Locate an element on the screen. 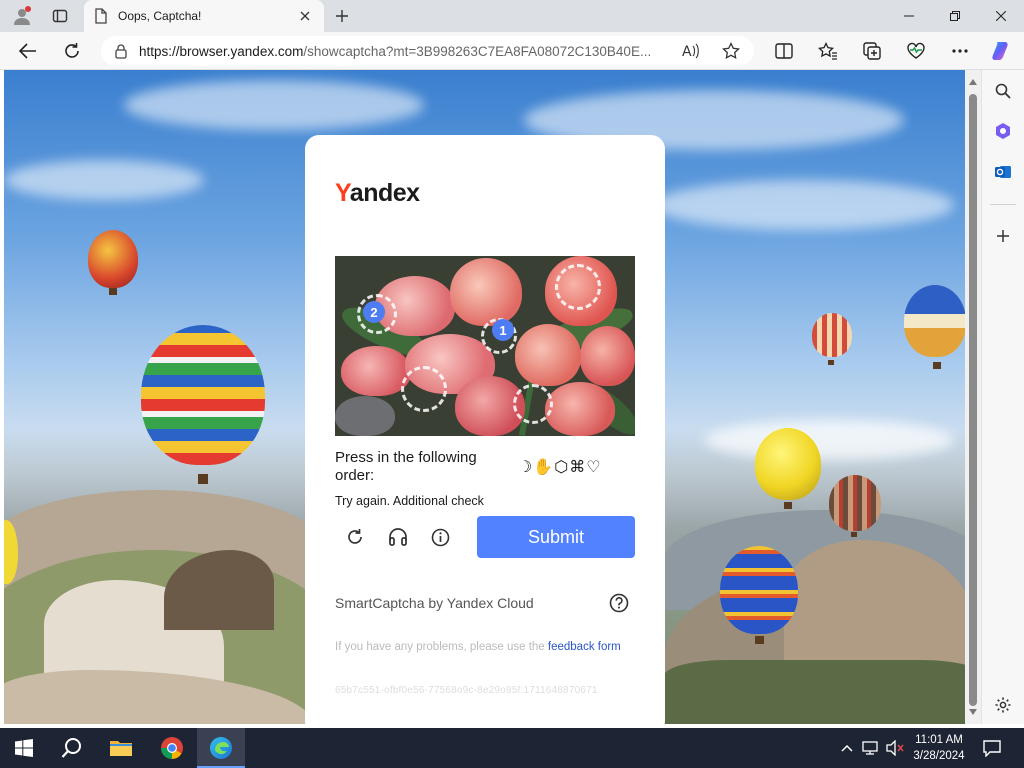 The image size is (1024, 768). scroll-up-button is located at coordinates (973, 82).